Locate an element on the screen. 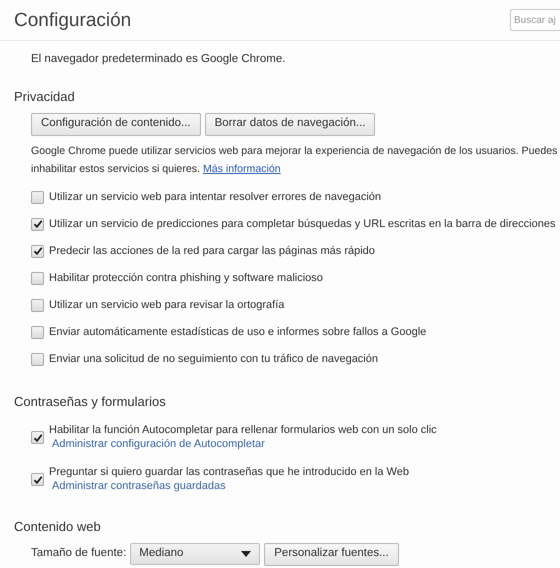 This screenshot has height=568, width=560. option-label: Utilizar un servicio de predicciones para completar búsquedas y URL escritas en la barra de direcciones is located at coordinates (302, 224).